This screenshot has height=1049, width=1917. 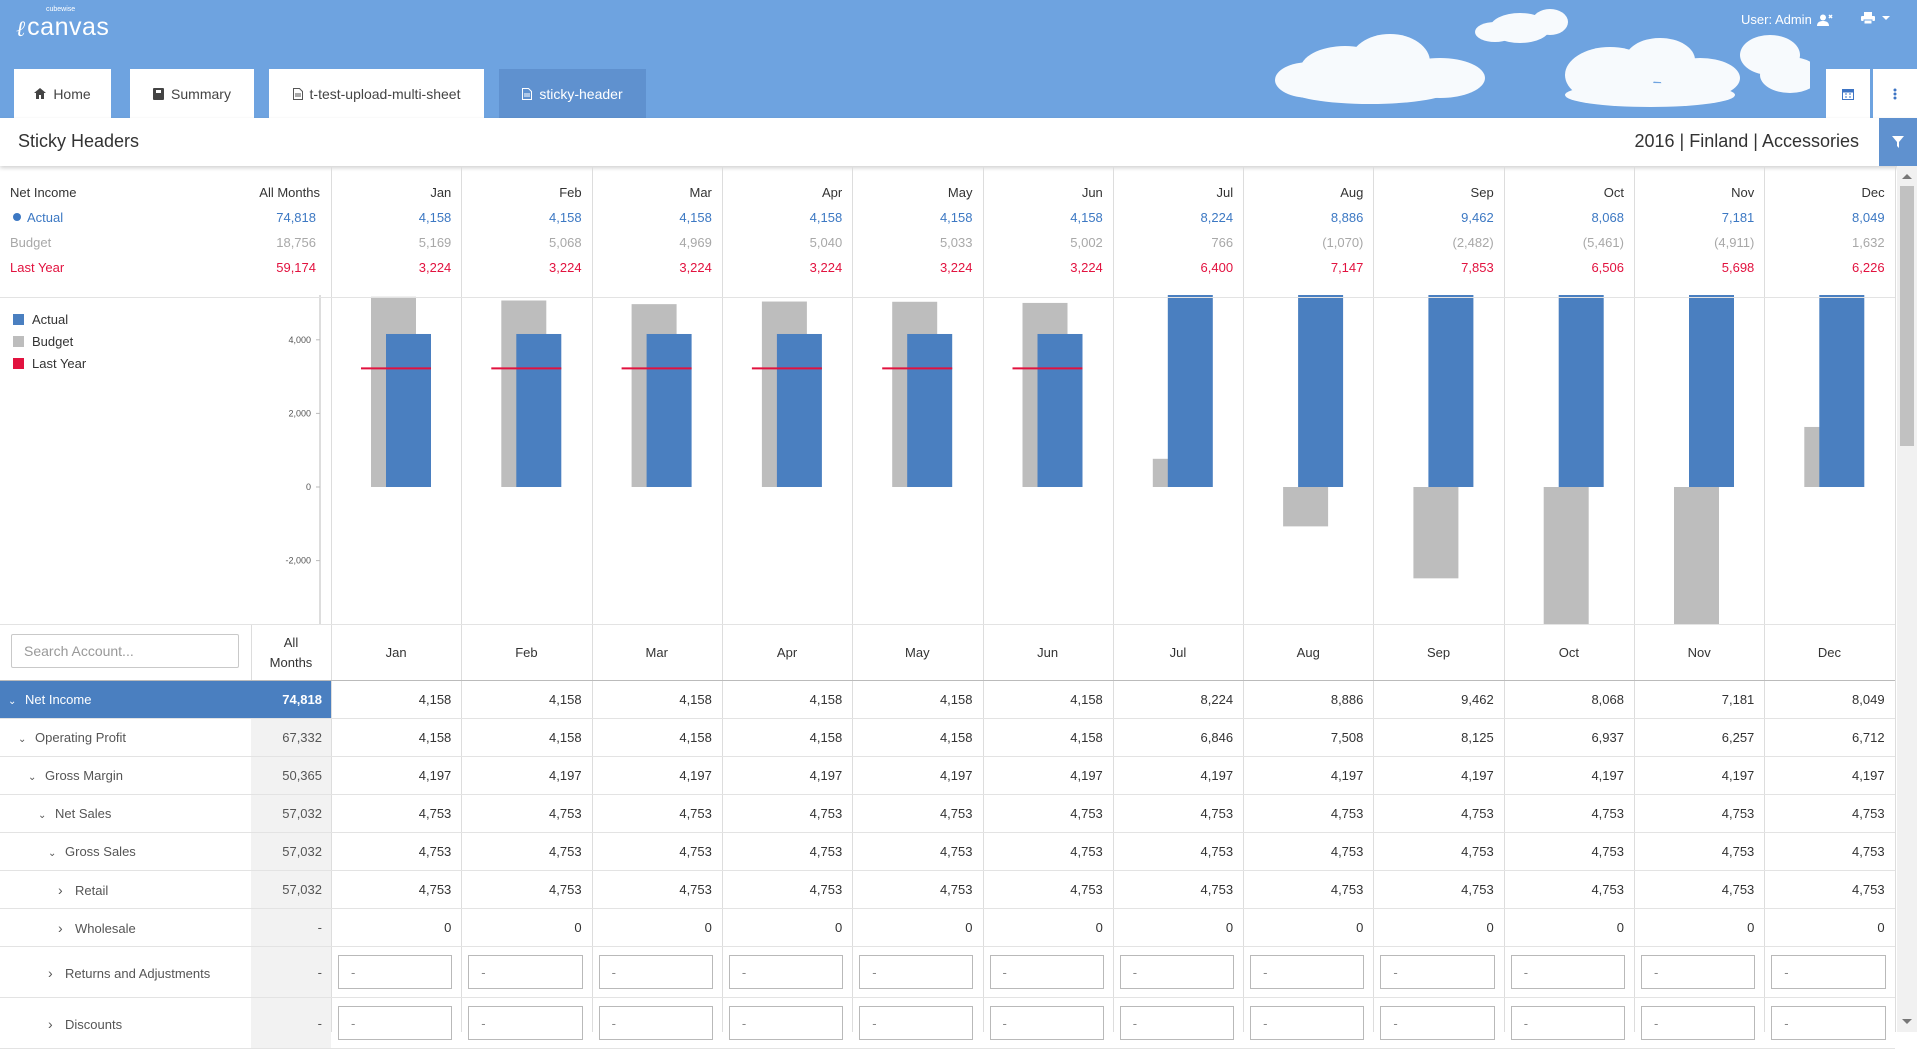 What do you see at coordinates (1907, 599) in the screenshot?
I see `scrollbar` at bounding box center [1907, 599].